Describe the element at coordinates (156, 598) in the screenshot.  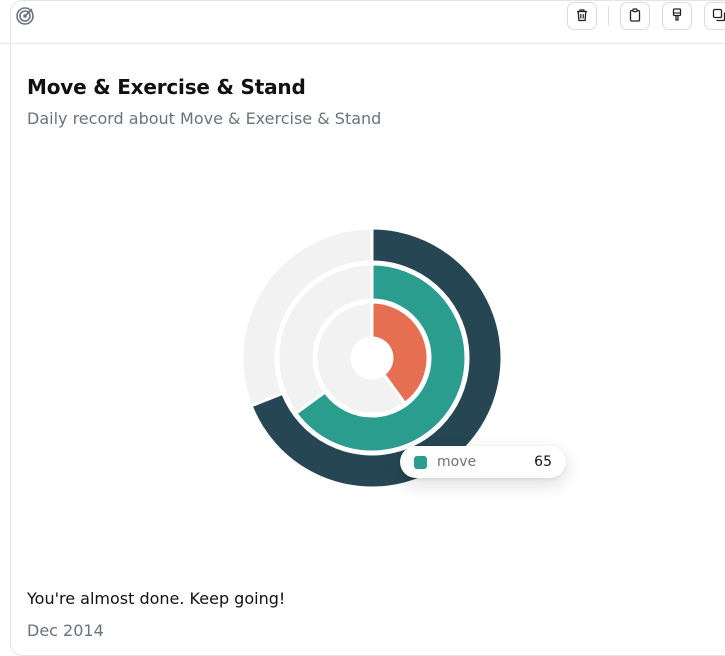
I see `footer-message: You're almost done. Keep going!` at that location.